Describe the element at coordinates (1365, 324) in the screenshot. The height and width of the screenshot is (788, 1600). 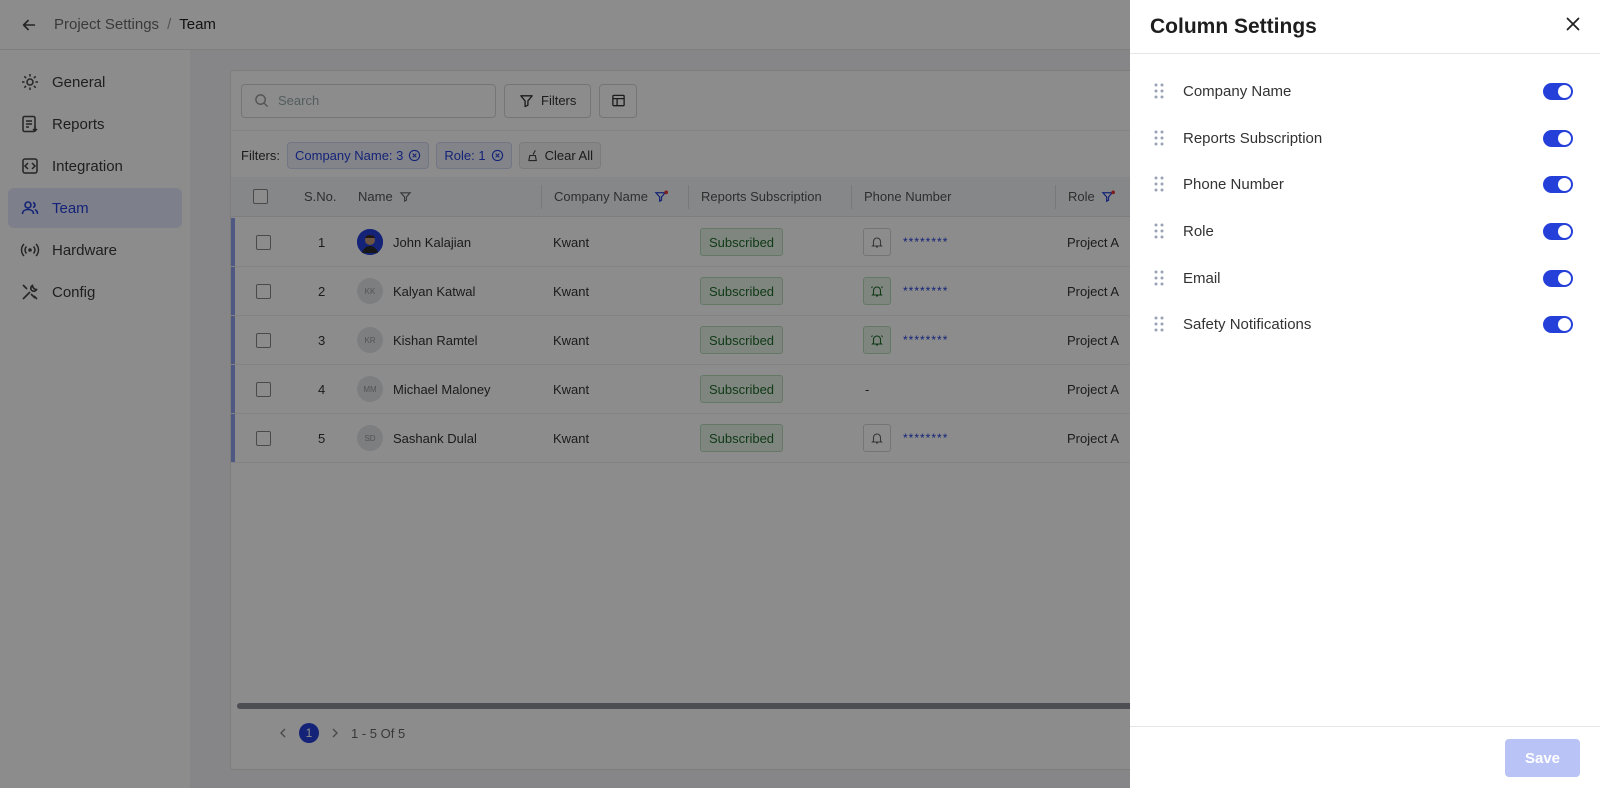
I see `column-setting-safety-notifications: Safety Notifications` at that location.